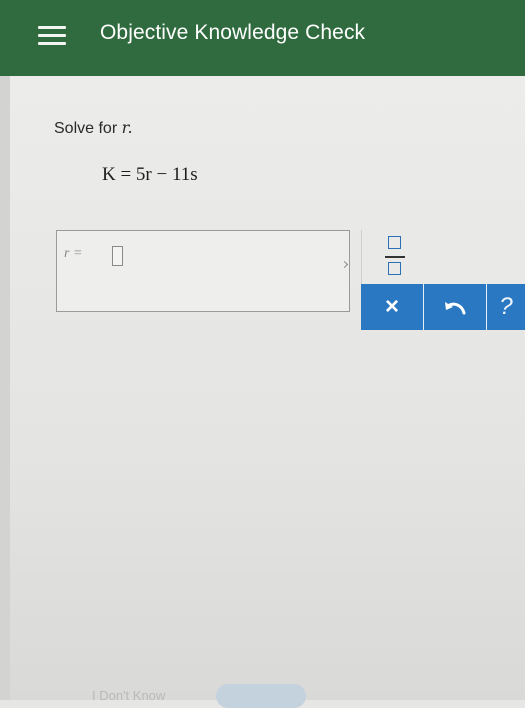 The image size is (525, 708). Describe the element at coordinates (392, 307) in the screenshot. I see `clear-button: ×` at that location.